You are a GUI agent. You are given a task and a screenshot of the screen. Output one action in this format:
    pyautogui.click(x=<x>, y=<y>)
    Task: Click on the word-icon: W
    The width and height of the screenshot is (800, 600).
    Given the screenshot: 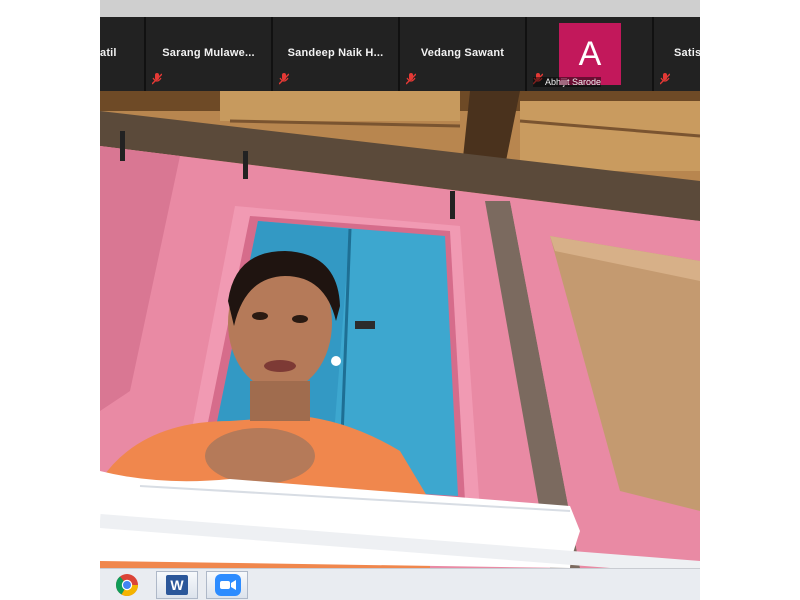 What is the action you would take?
    pyautogui.click(x=177, y=585)
    